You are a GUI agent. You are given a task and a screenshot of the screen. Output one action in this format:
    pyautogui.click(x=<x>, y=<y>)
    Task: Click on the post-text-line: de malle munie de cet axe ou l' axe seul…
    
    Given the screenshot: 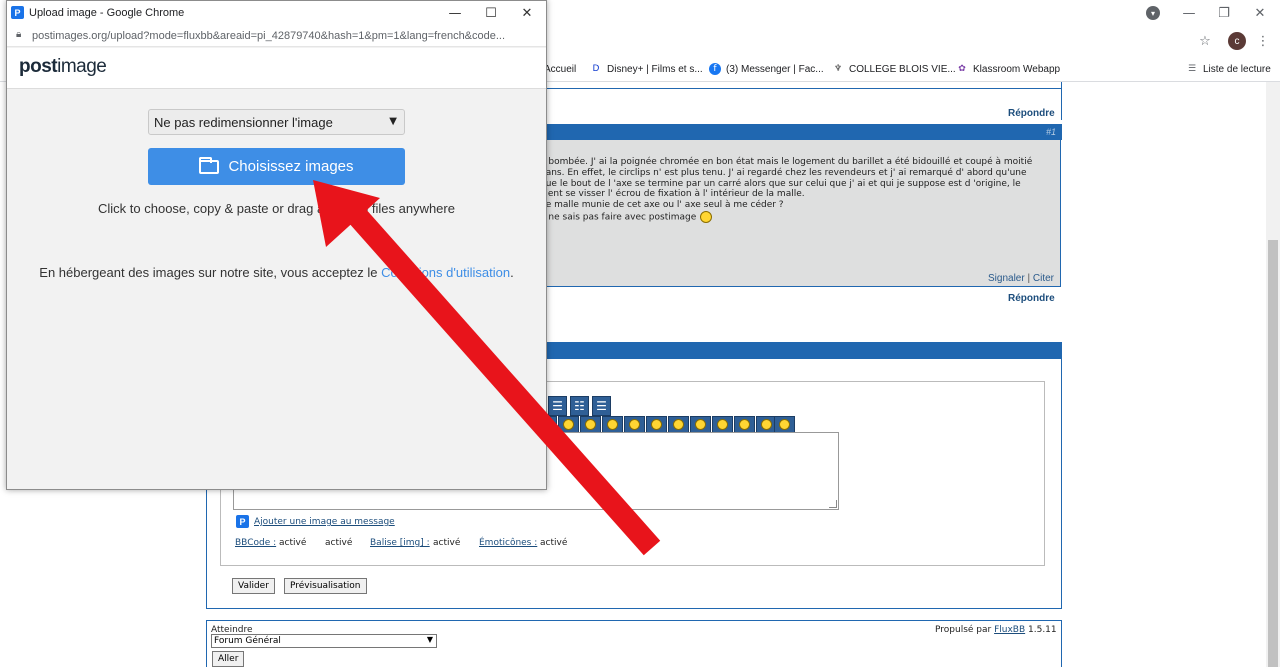 What is the action you would take?
    pyautogui.click(x=662, y=205)
    